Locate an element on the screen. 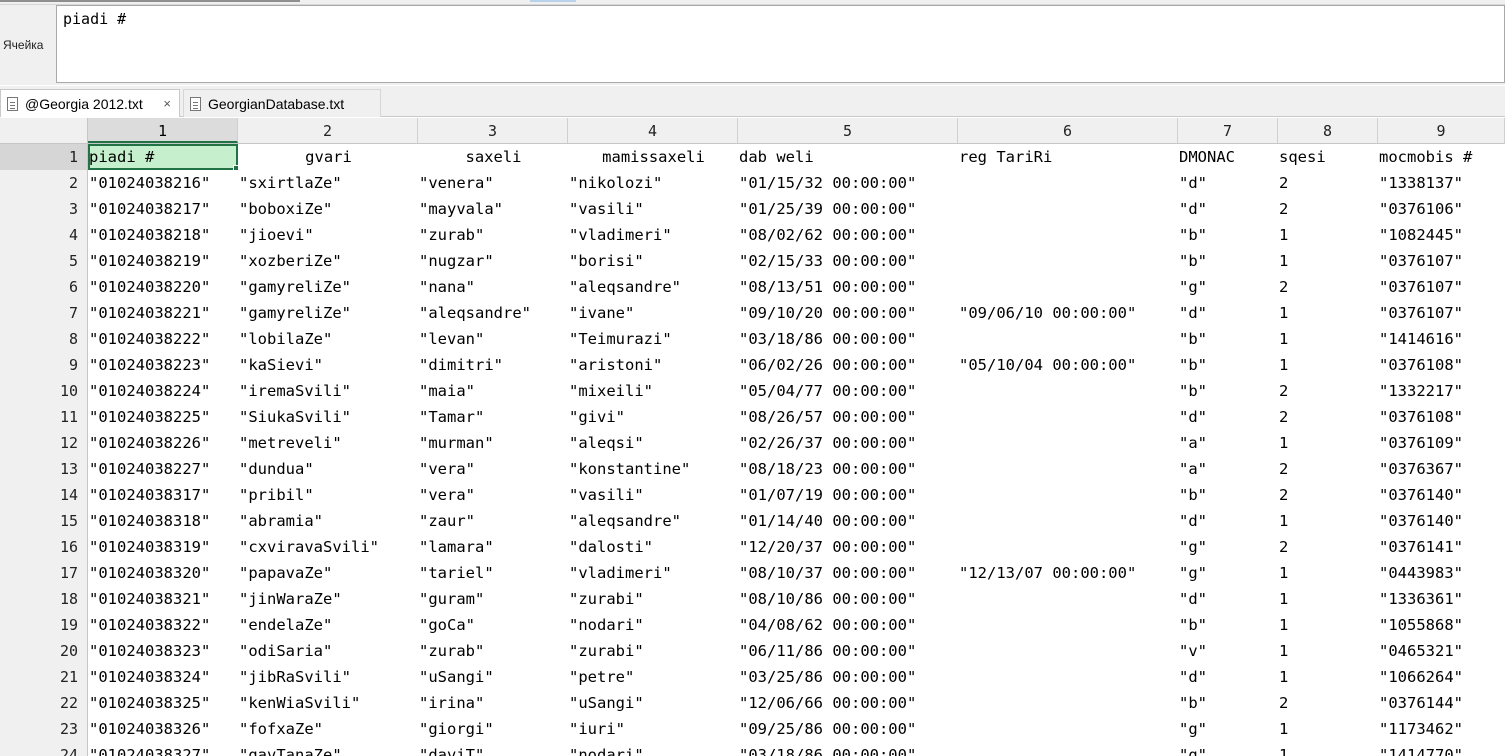 Image resolution: width=1505 pixels, height=756 pixels. grid-cell: "0376106" is located at coordinates (1441, 209).